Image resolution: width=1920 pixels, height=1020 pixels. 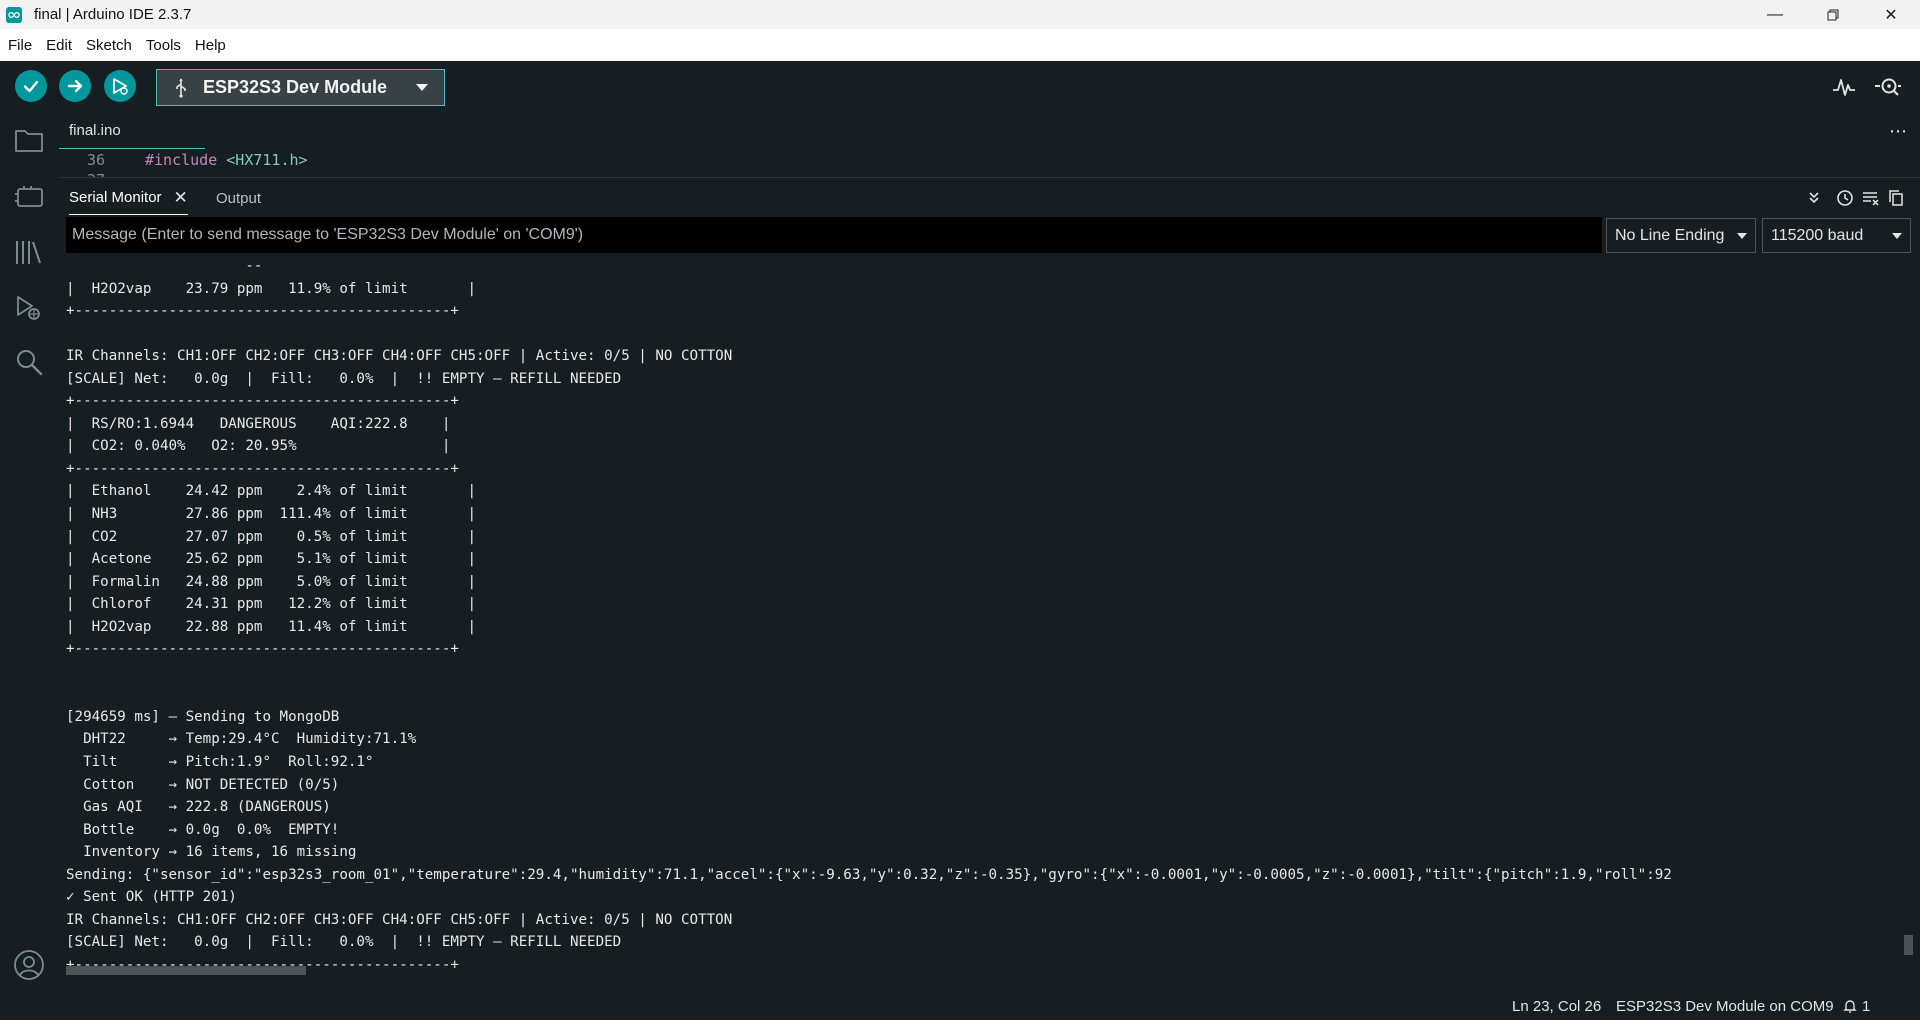 What do you see at coordinates (181, 88) in the screenshot?
I see `usb-icon` at bounding box center [181, 88].